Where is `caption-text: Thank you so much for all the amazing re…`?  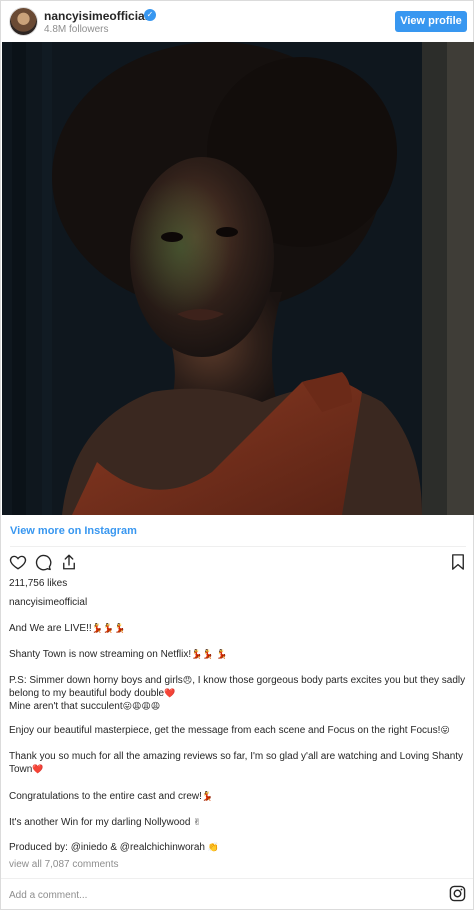
caption-text: Thank you so much for all the amazing re… is located at coordinates (236, 763).